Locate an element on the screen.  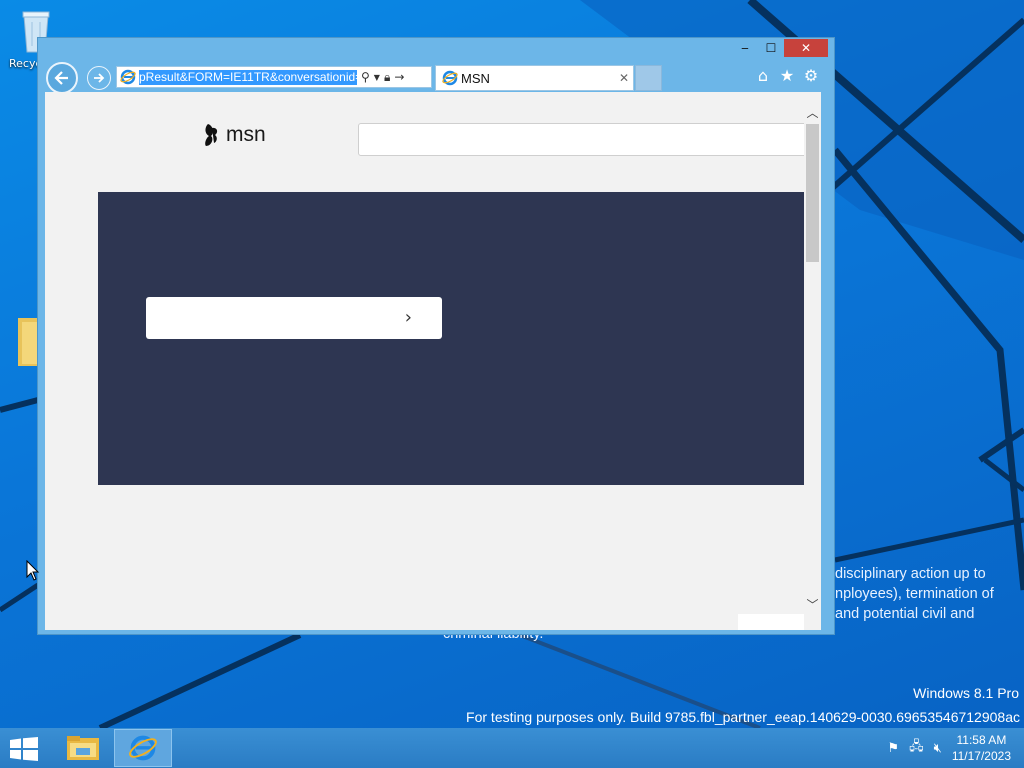
volume-muted-icon: 🔇︎ is located at coordinates (938, 748).